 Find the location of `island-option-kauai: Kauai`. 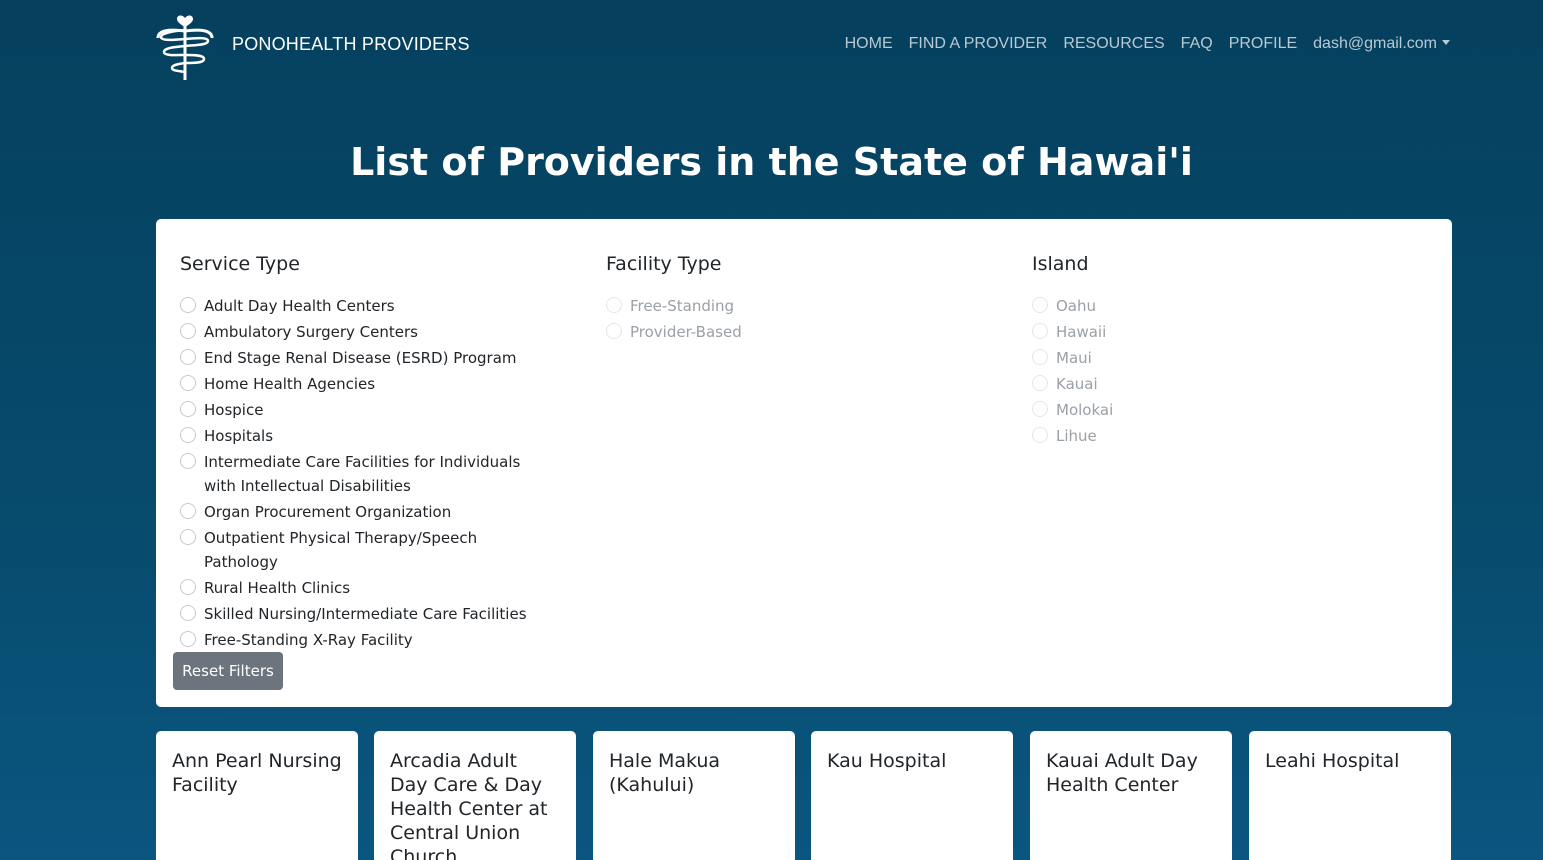

island-option-kauai: Kauai is located at coordinates (1232, 384).